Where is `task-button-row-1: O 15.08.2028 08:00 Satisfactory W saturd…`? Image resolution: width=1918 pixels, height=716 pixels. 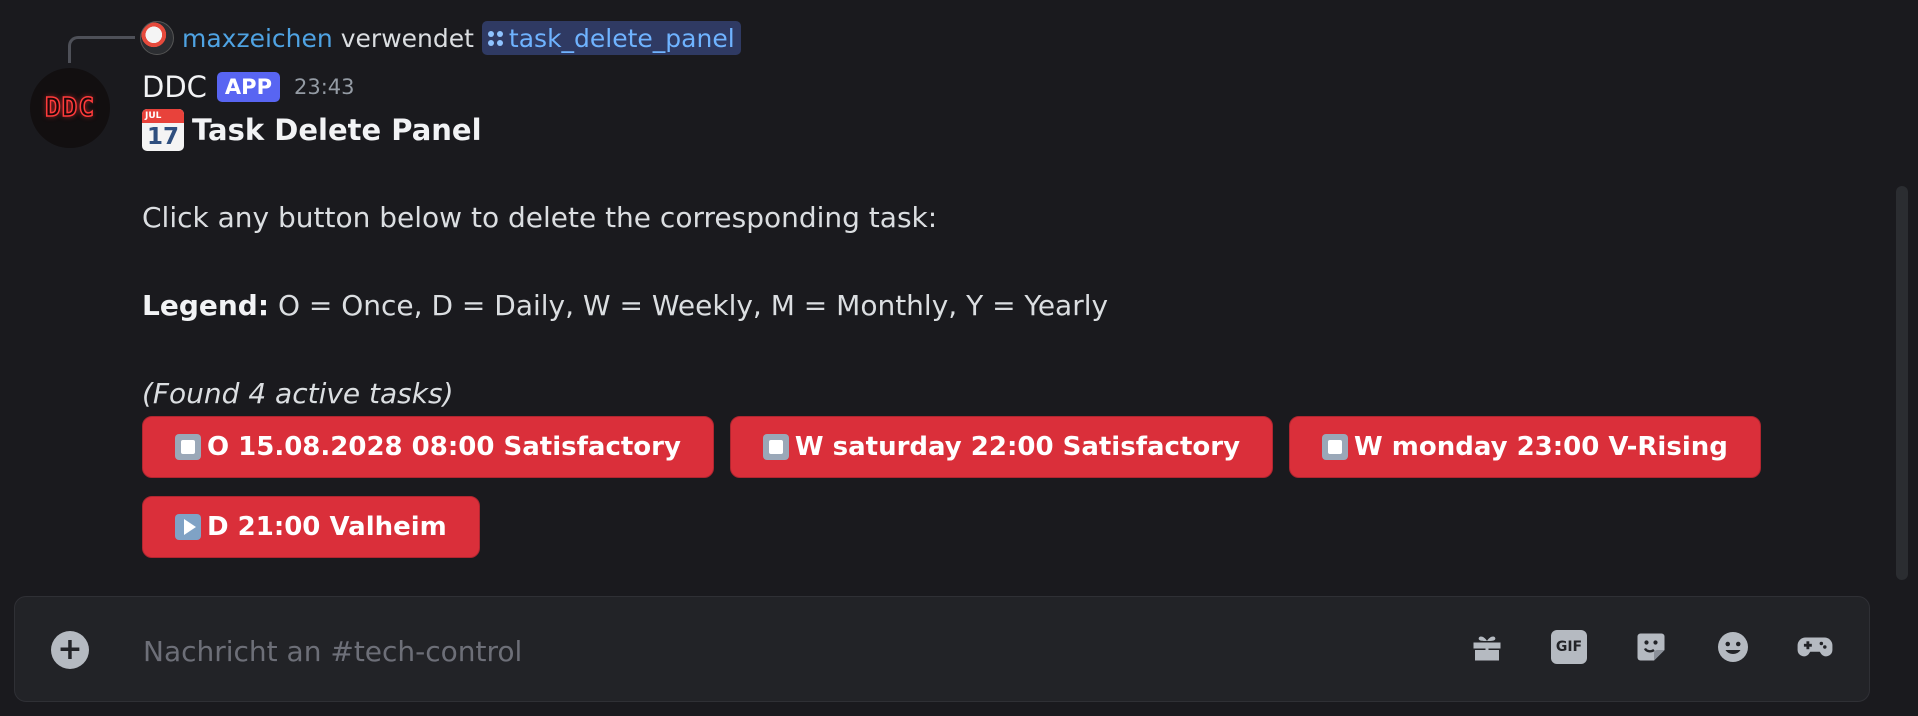
task-button-row-1: O 15.08.2028 08:00 Satisfactory W saturd… is located at coordinates (992, 447).